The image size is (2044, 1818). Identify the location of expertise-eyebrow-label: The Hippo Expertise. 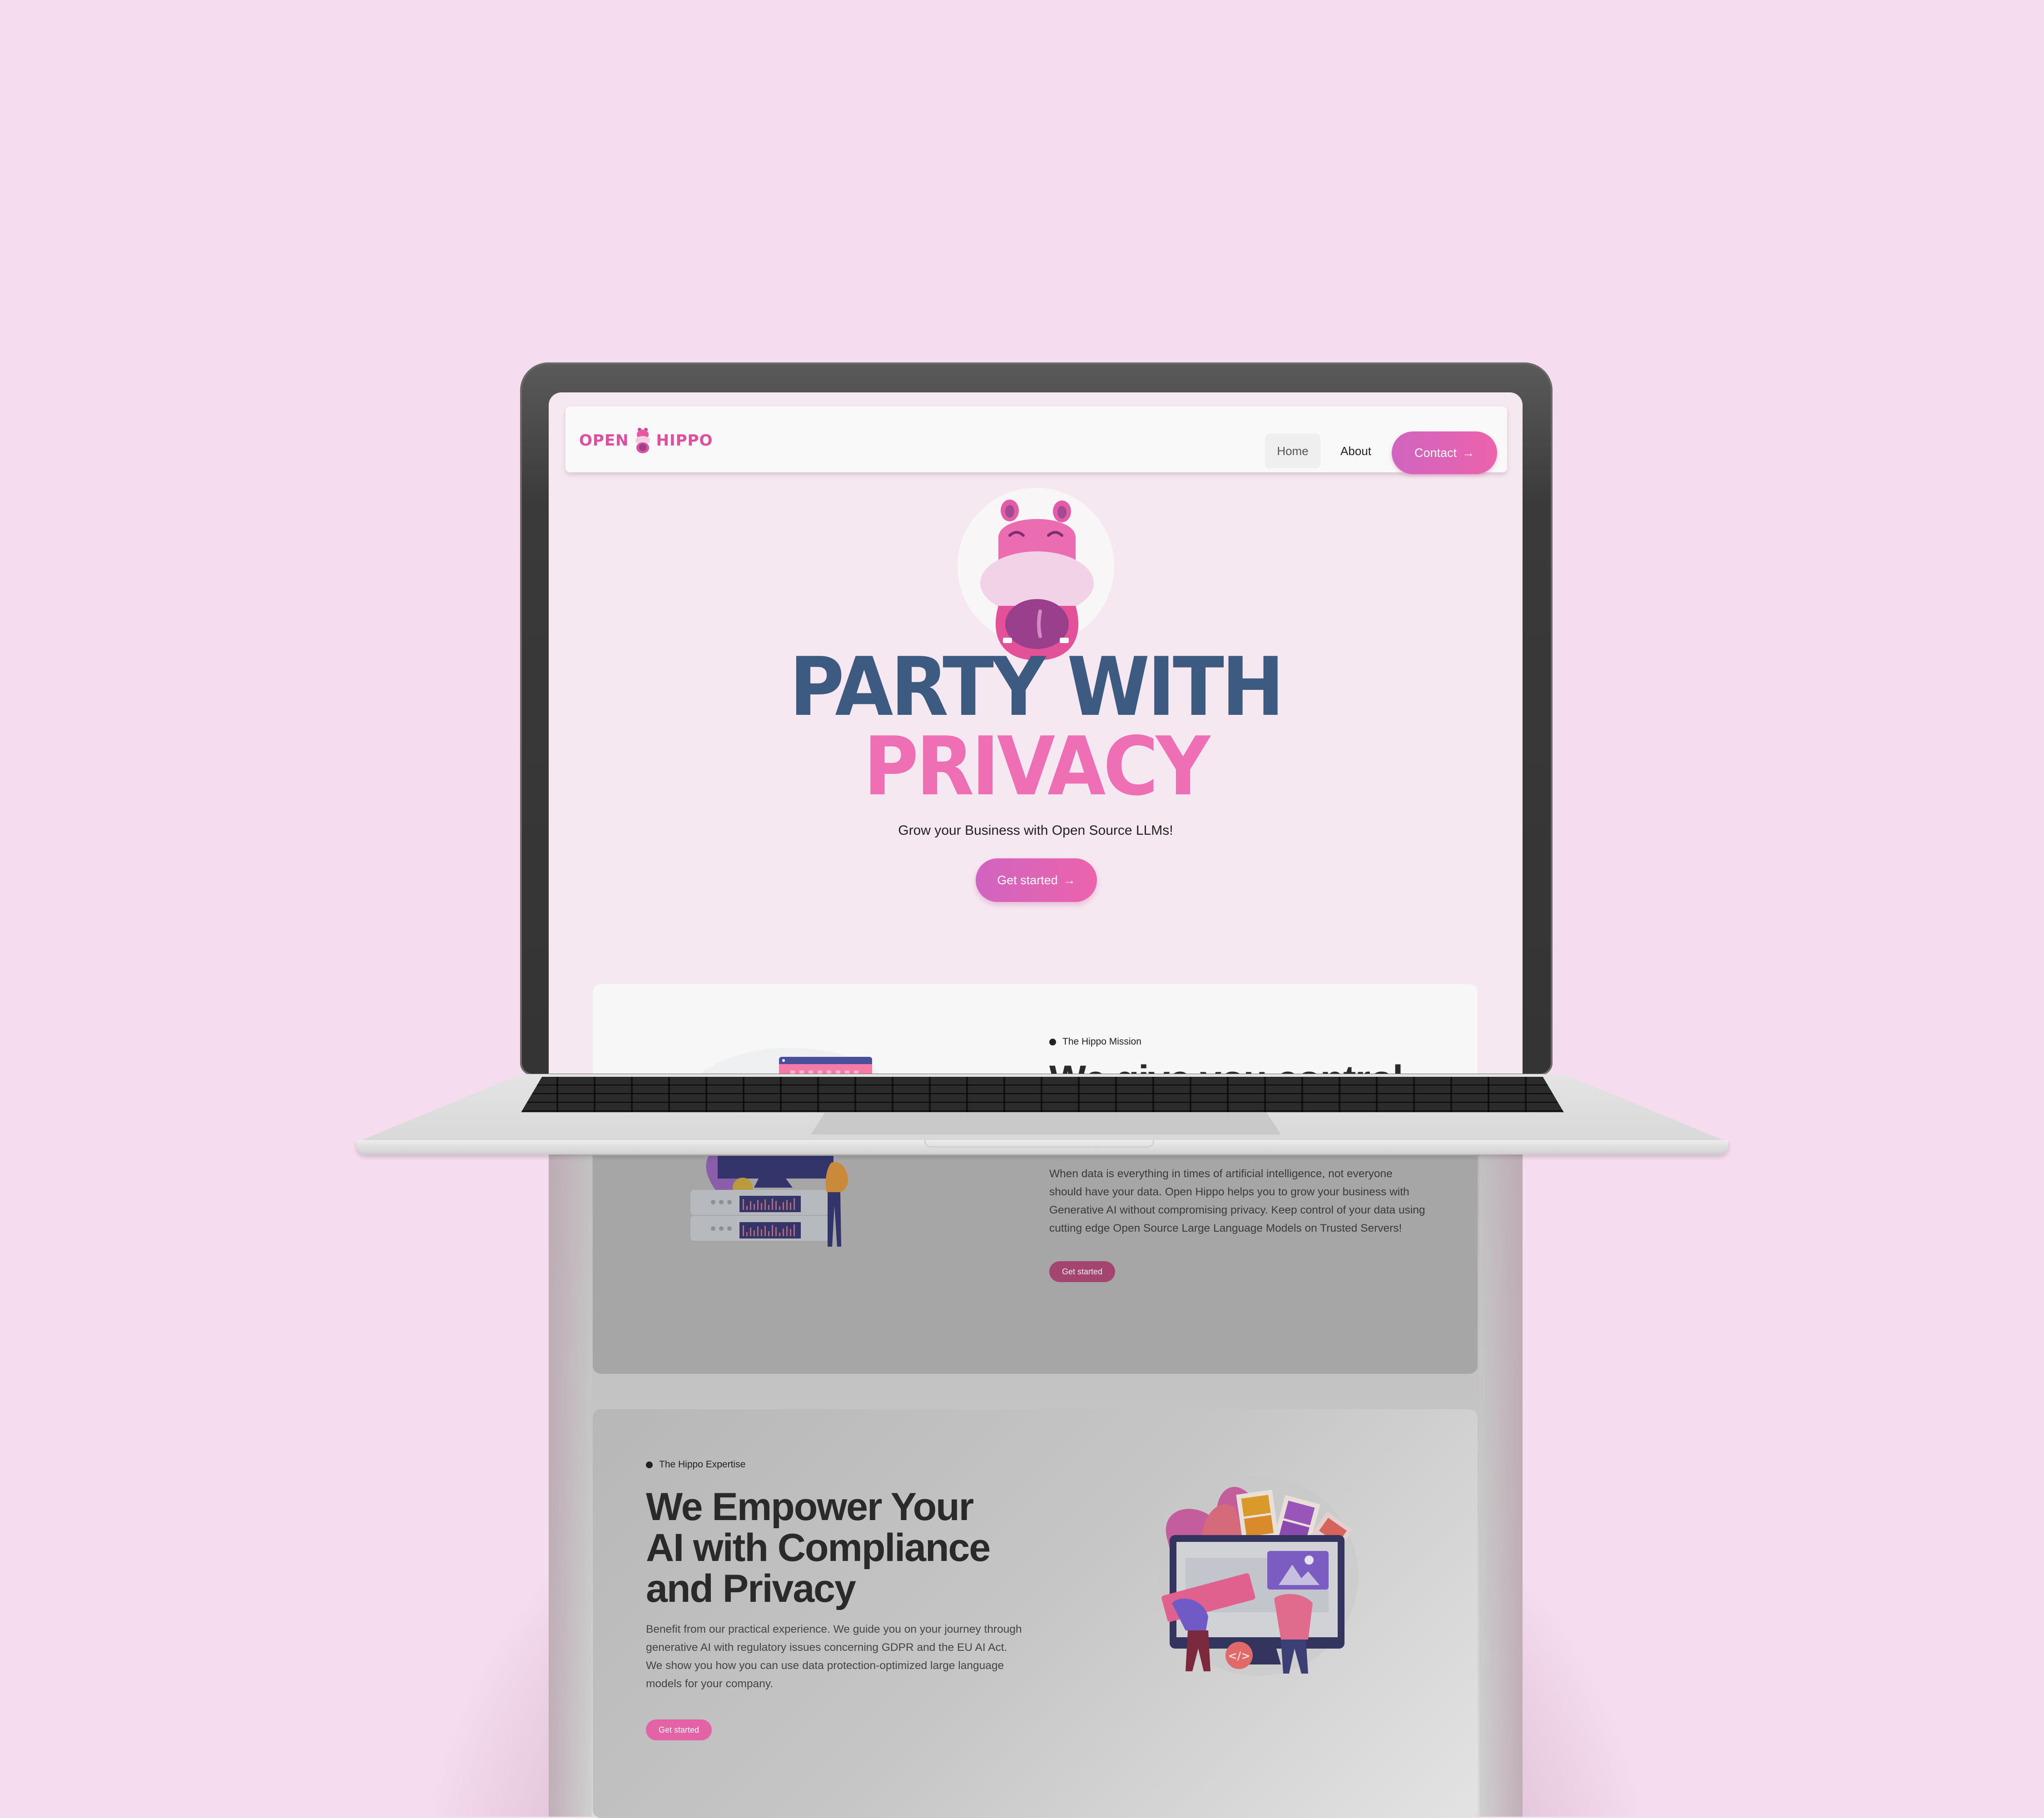
(703, 1464).